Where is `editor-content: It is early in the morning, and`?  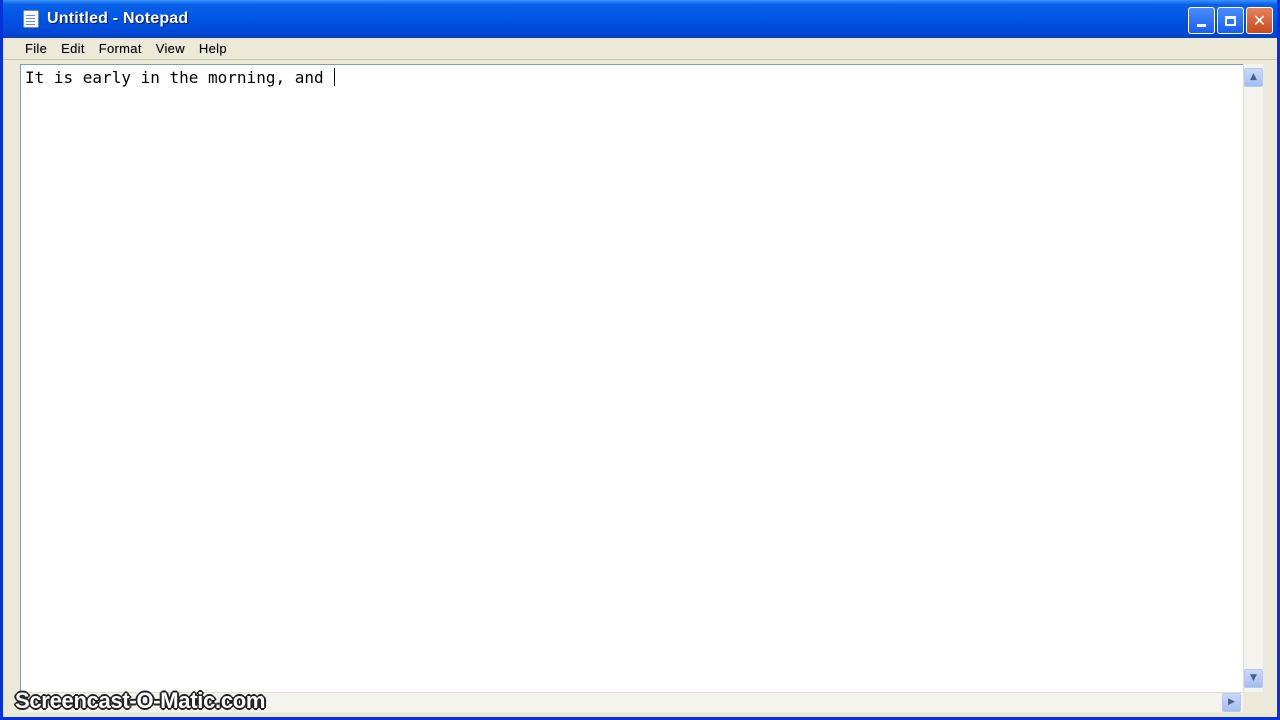 editor-content: It is early in the morning, and is located at coordinates (180, 77).